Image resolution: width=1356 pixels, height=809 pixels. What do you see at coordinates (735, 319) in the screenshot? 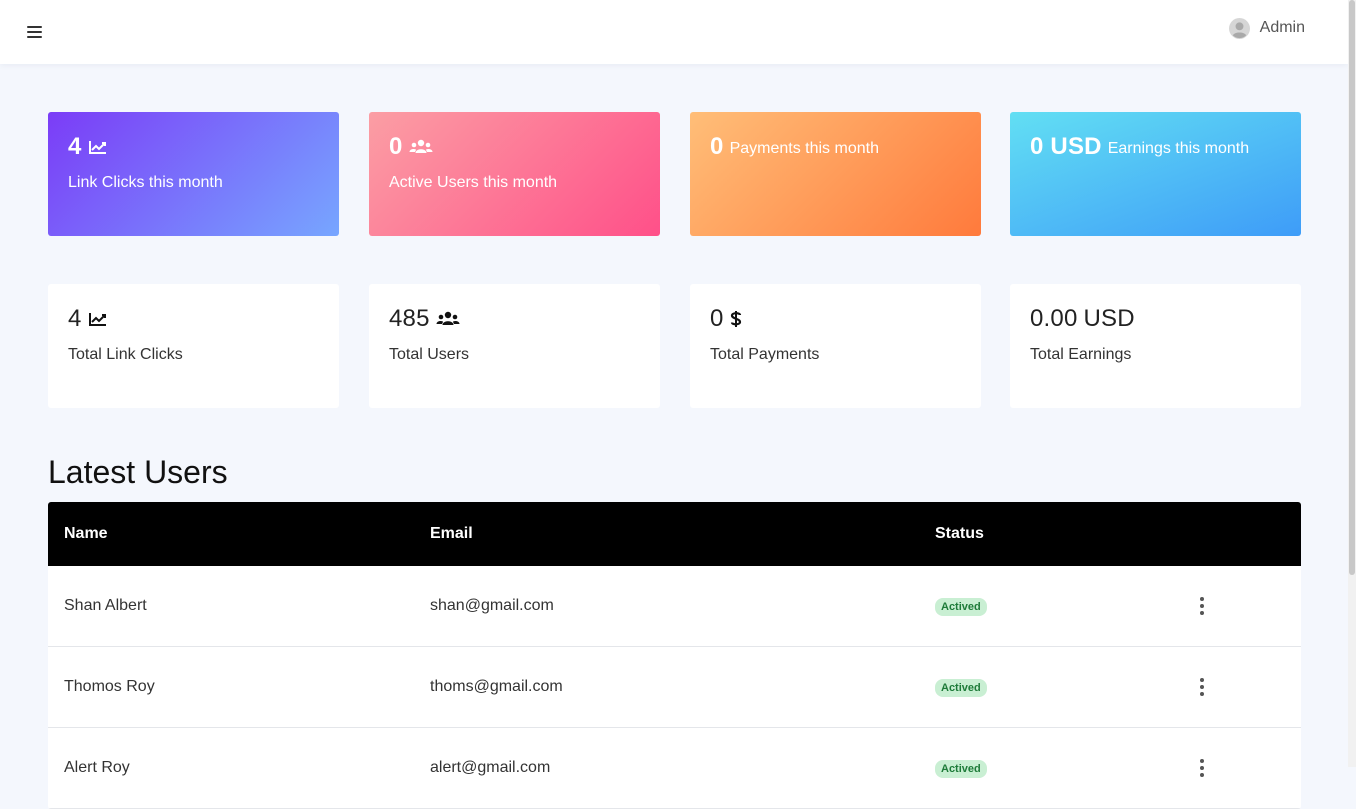
I see `dollar-icon` at bounding box center [735, 319].